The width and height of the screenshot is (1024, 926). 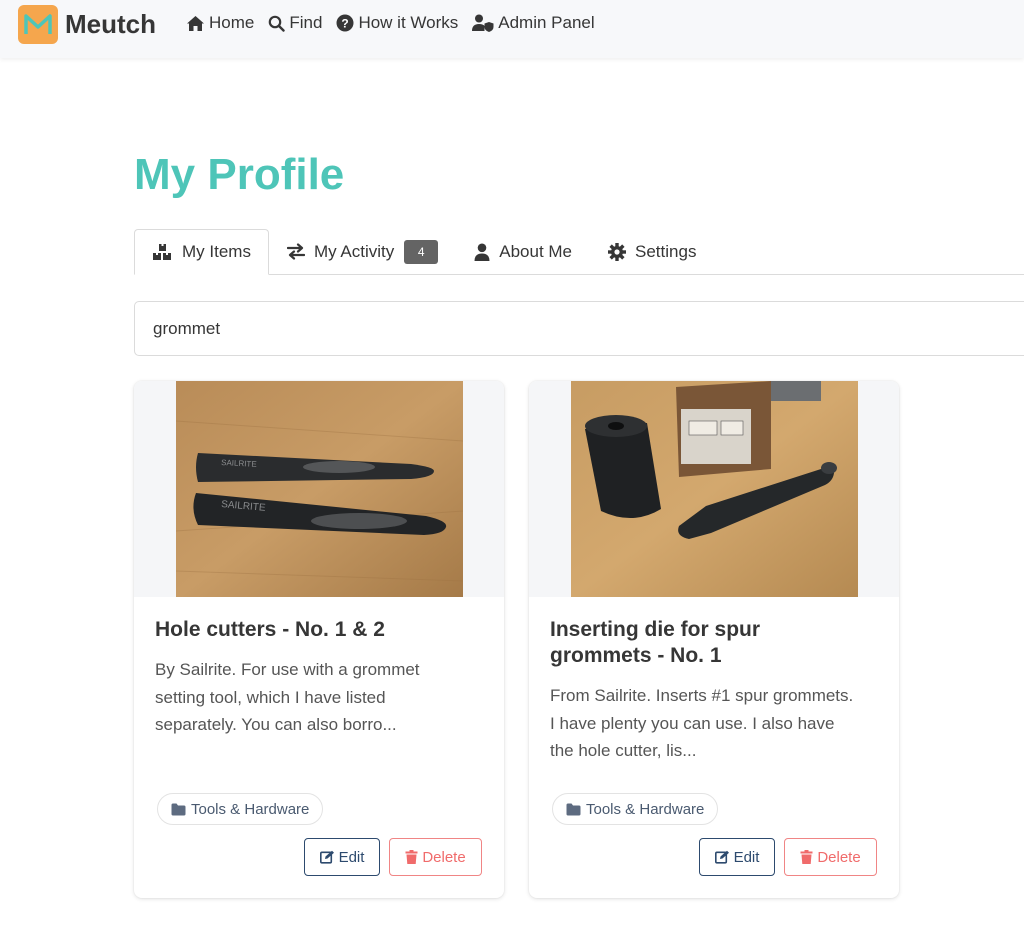 I want to click on user-shield-icon, so click(x=483, y=23).